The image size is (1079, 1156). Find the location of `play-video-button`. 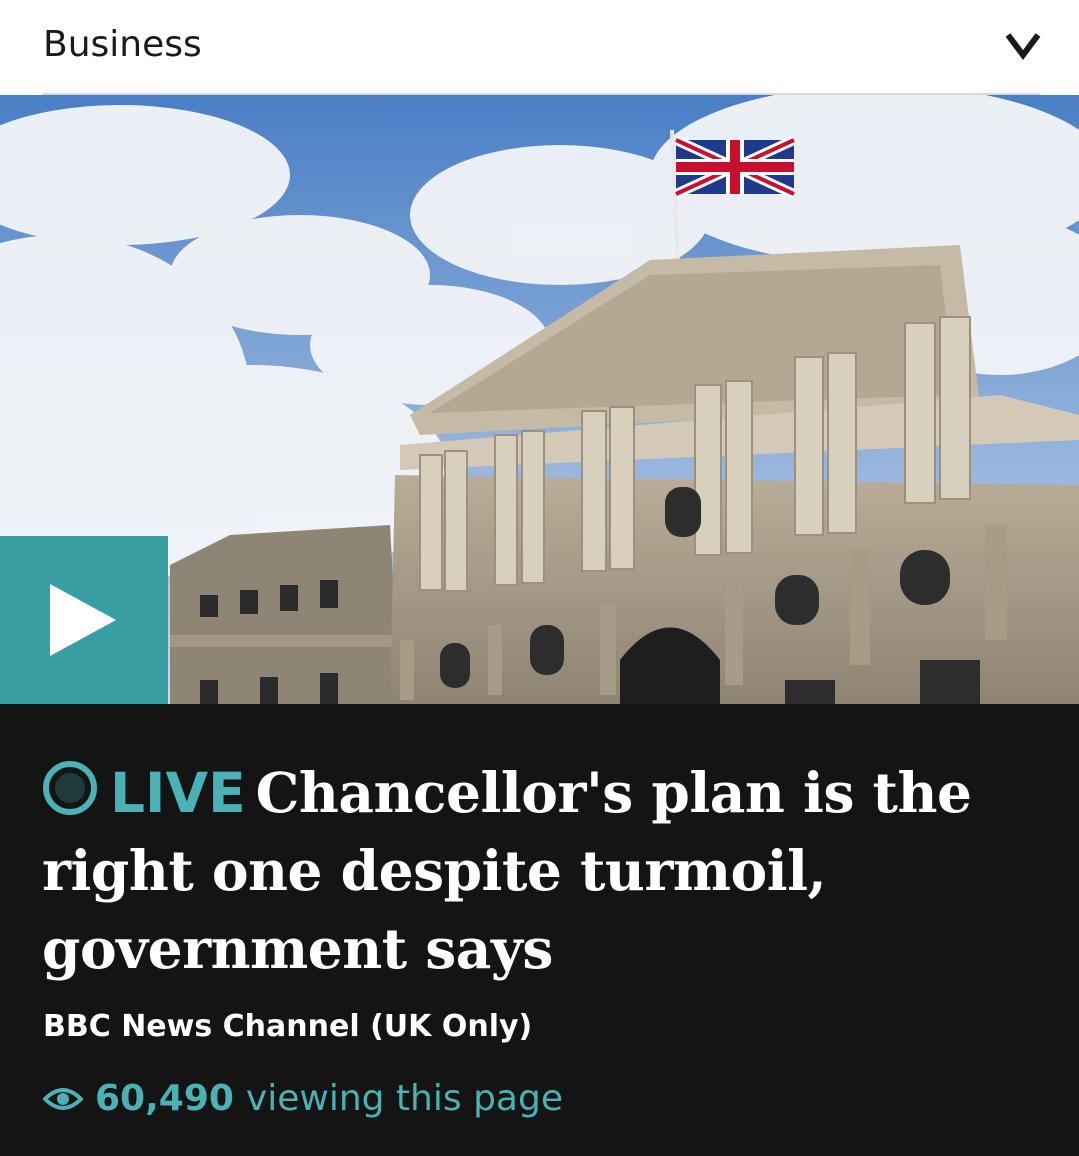

play-video-button is located at coordinates (84, 620).